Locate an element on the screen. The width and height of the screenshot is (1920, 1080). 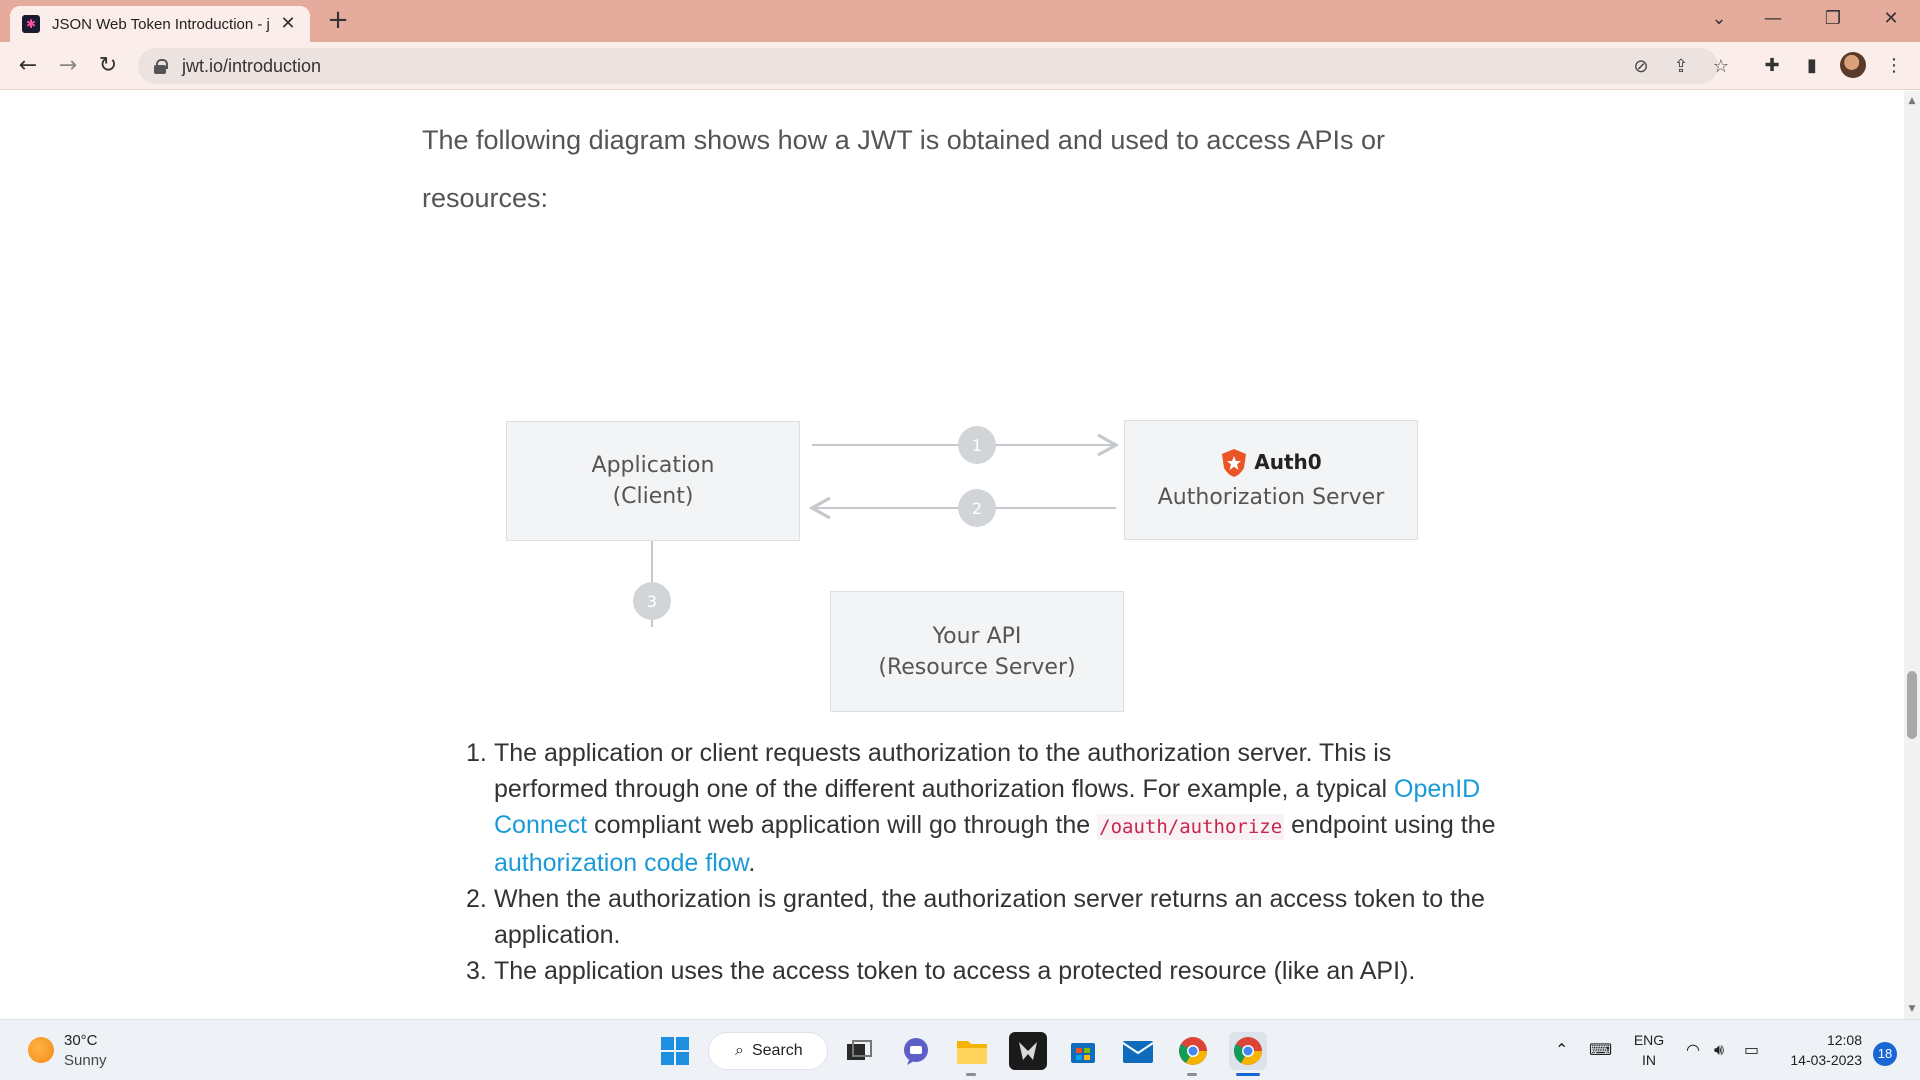
menu-kebab-icon: ⋮ is located at coordinates (1894, 66).